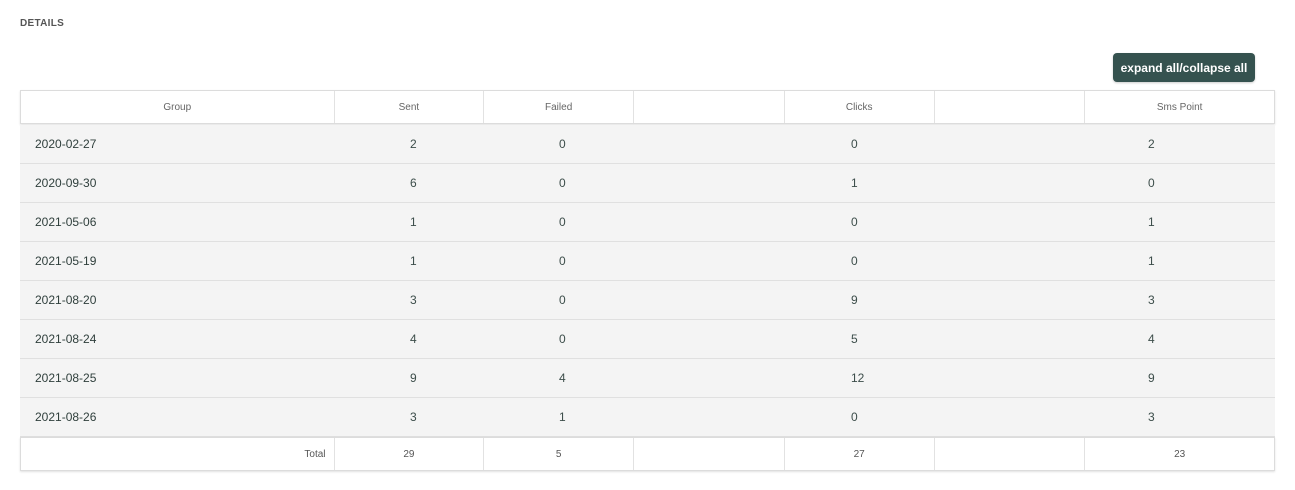 This screenshot has width=1295, height=490. What do you see at coordinates (66, 417) in the screenshot?
I see `group-cell: 2021-08-26` at bounding box center [66, 417].